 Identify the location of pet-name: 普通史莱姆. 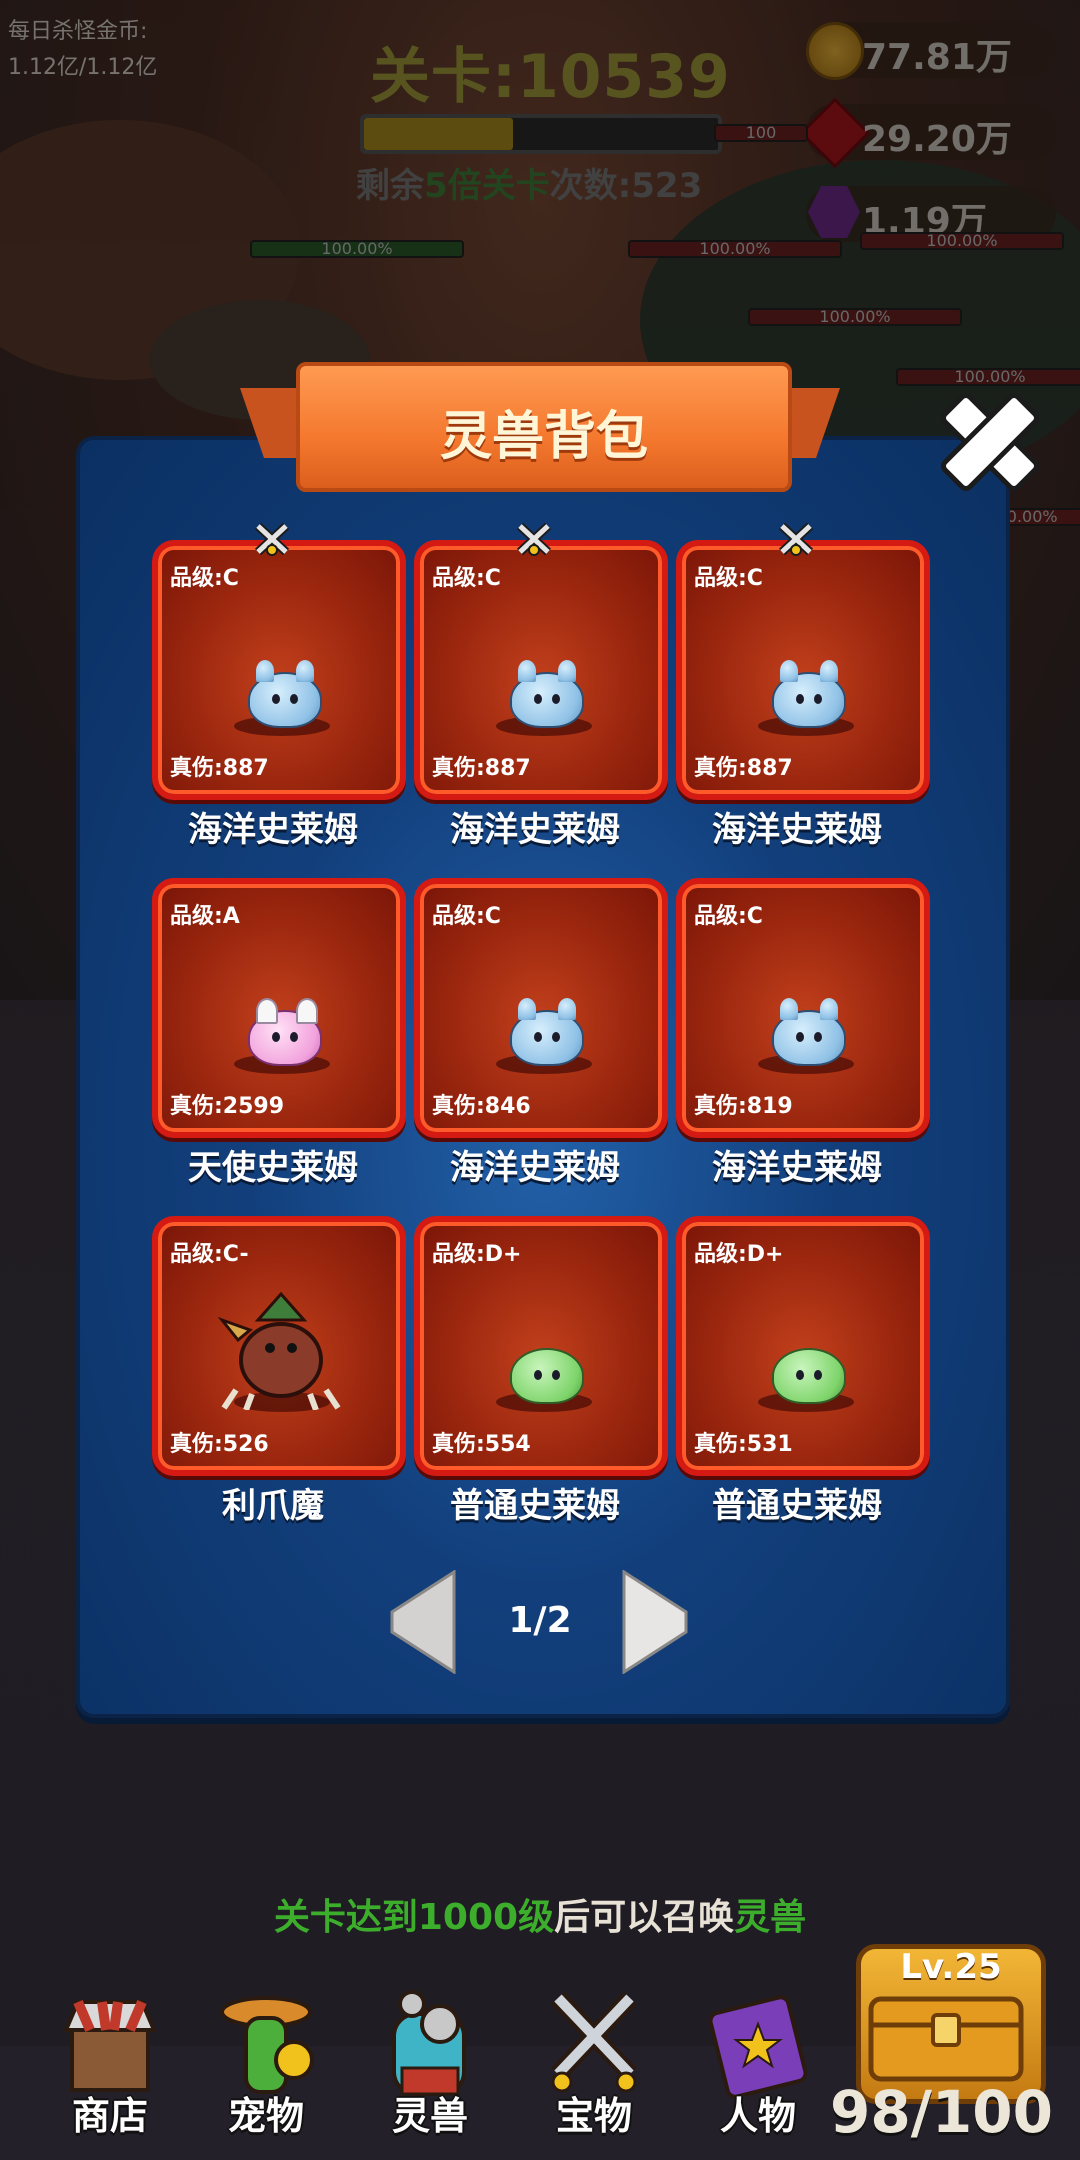
(797, 1506).